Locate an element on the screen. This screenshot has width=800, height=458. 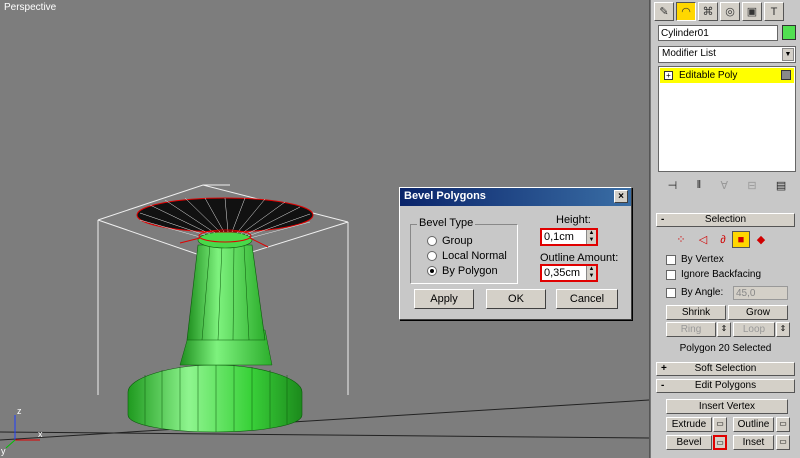
remove-modifier-icon: ⊟ is located at coordinates (751, 185).